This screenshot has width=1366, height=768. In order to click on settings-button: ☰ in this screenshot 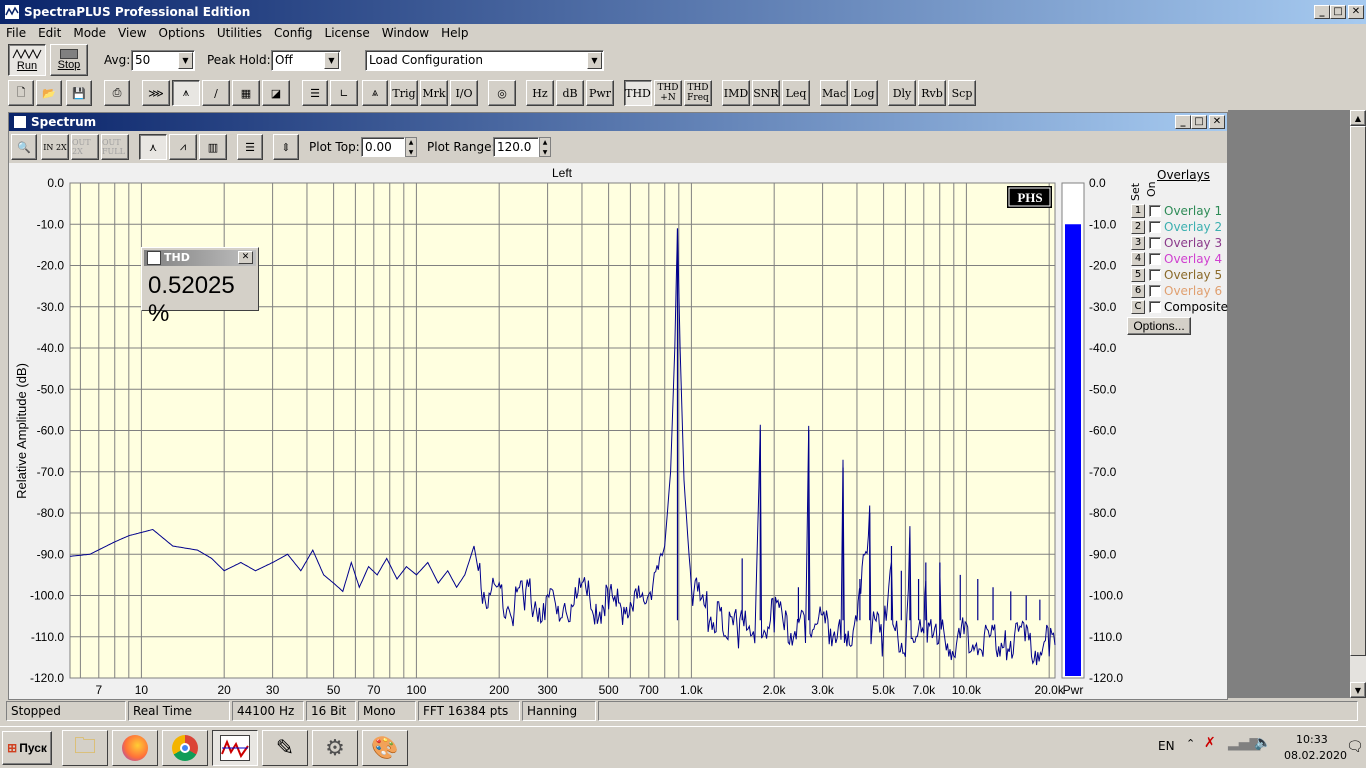, I will do `click(315, 93)`.